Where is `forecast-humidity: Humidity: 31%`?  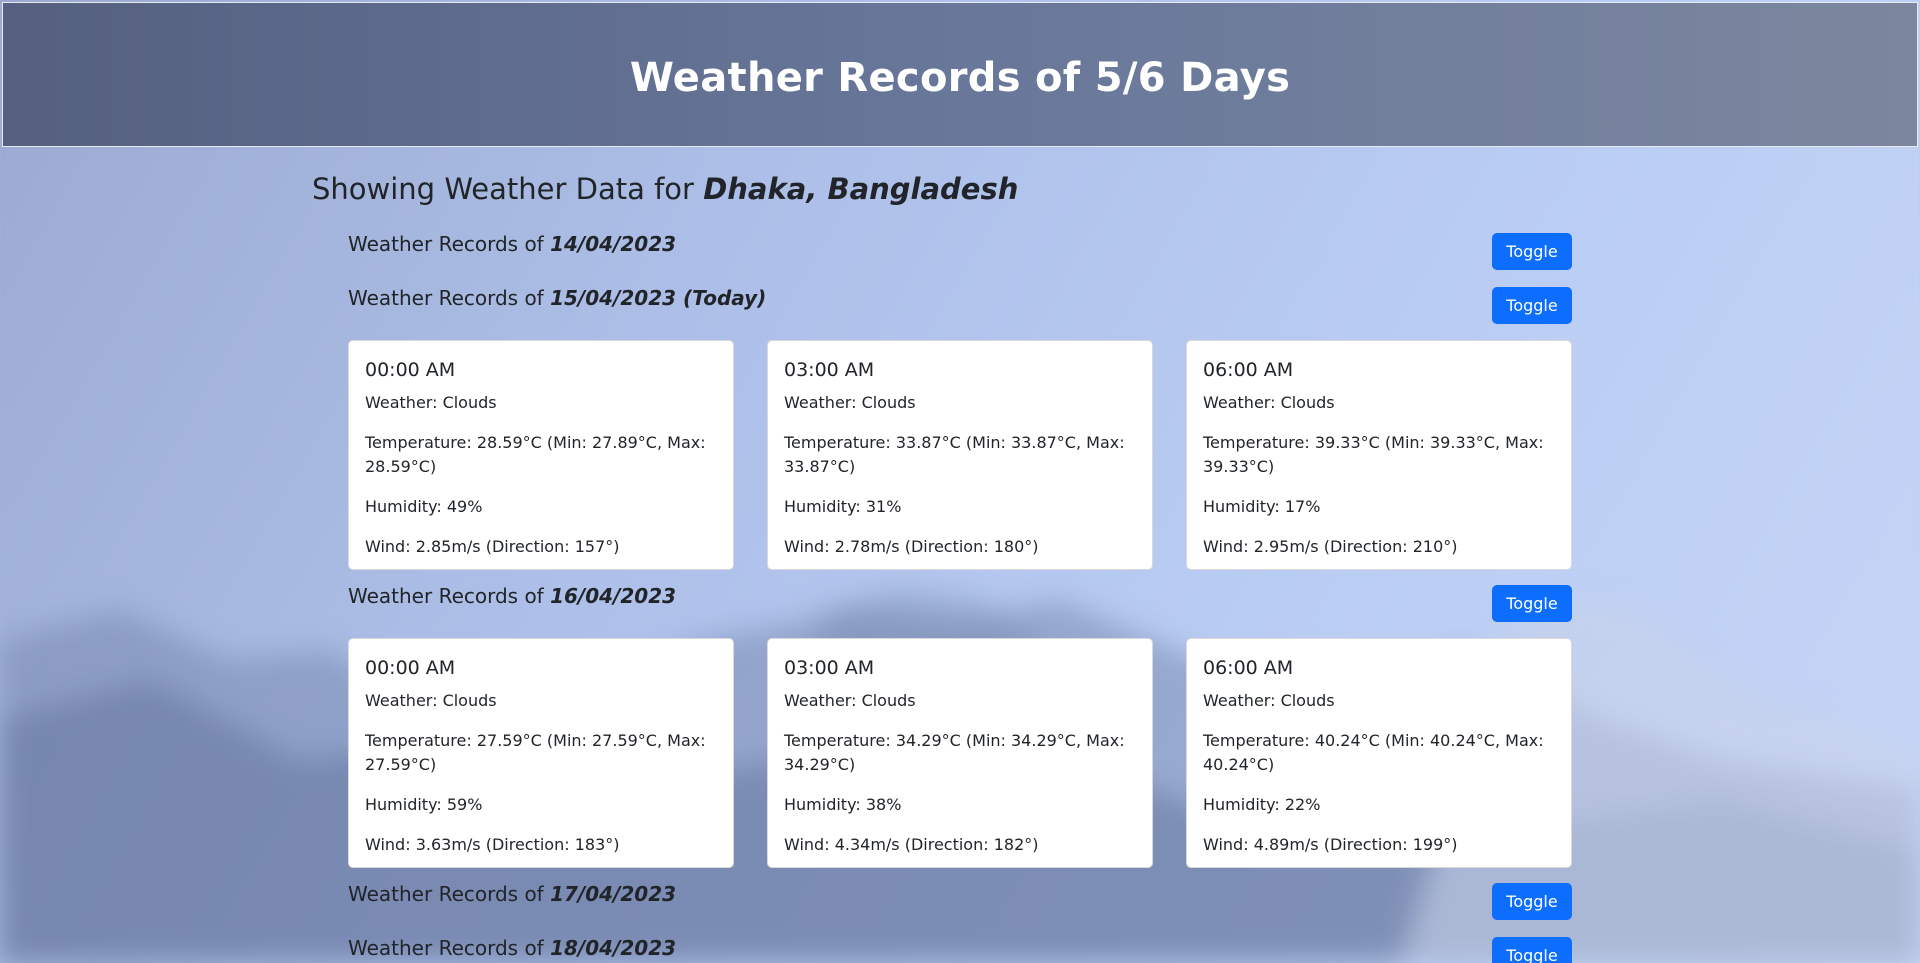
forecast-humidity: Humidity: 31% is located at coordinates (843, 506).